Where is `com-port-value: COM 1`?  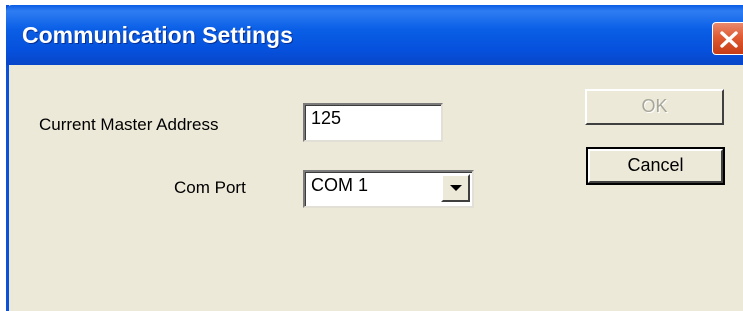 com-port-value: COM 1 is located at coordinates (340, 185).